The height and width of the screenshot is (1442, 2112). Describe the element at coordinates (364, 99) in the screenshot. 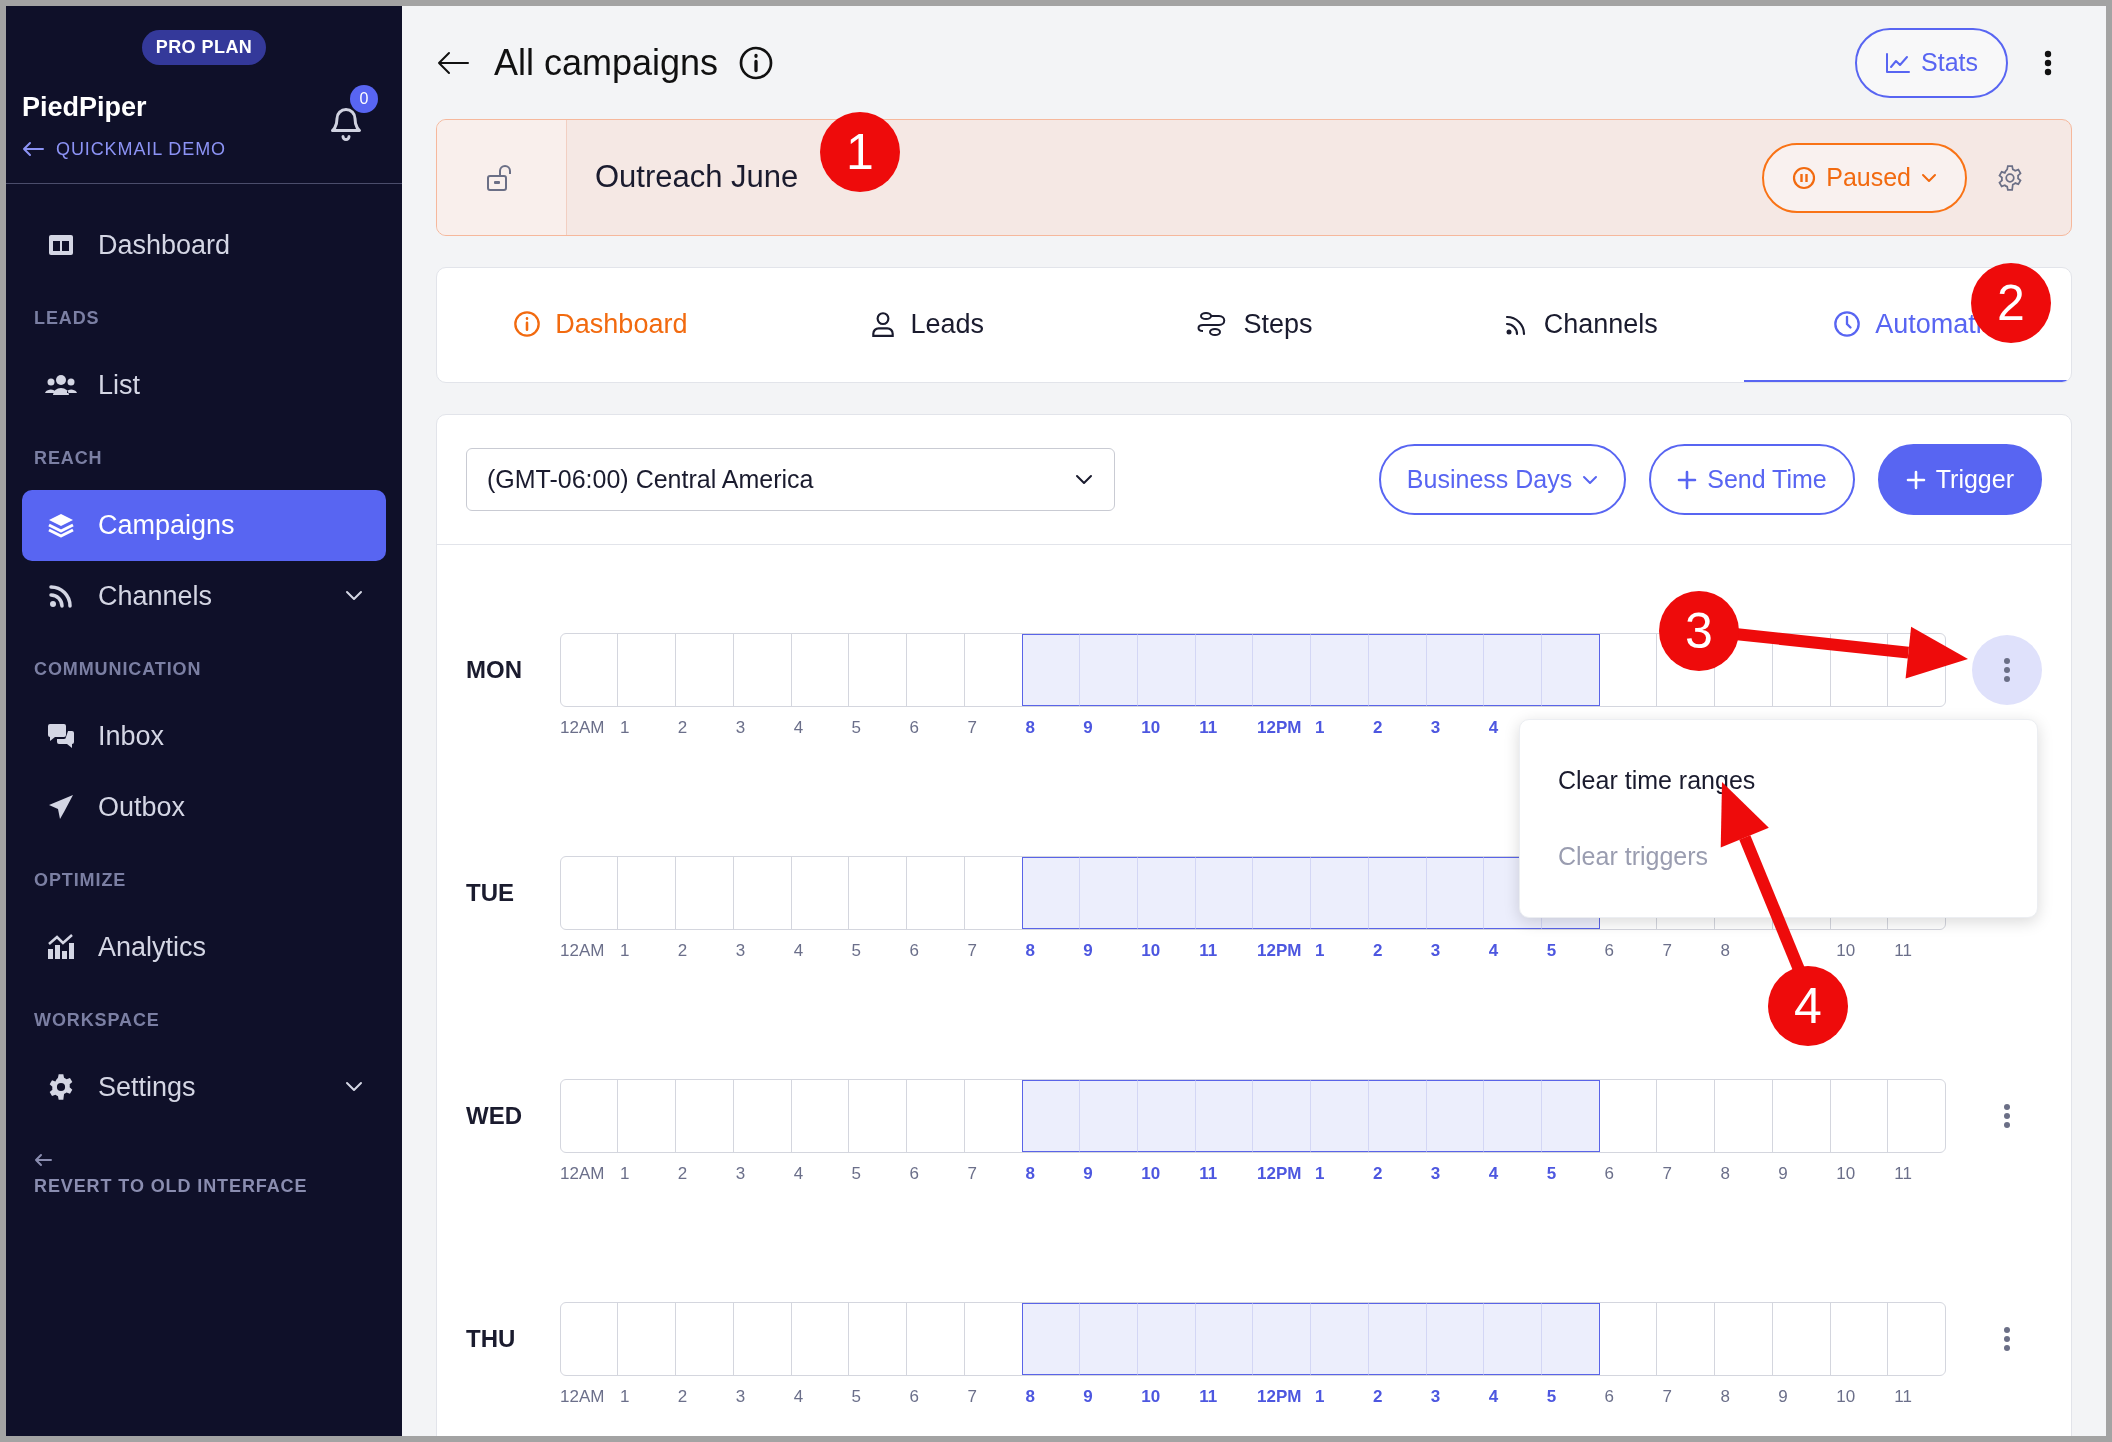

I see `notification-count: 0` at that location.